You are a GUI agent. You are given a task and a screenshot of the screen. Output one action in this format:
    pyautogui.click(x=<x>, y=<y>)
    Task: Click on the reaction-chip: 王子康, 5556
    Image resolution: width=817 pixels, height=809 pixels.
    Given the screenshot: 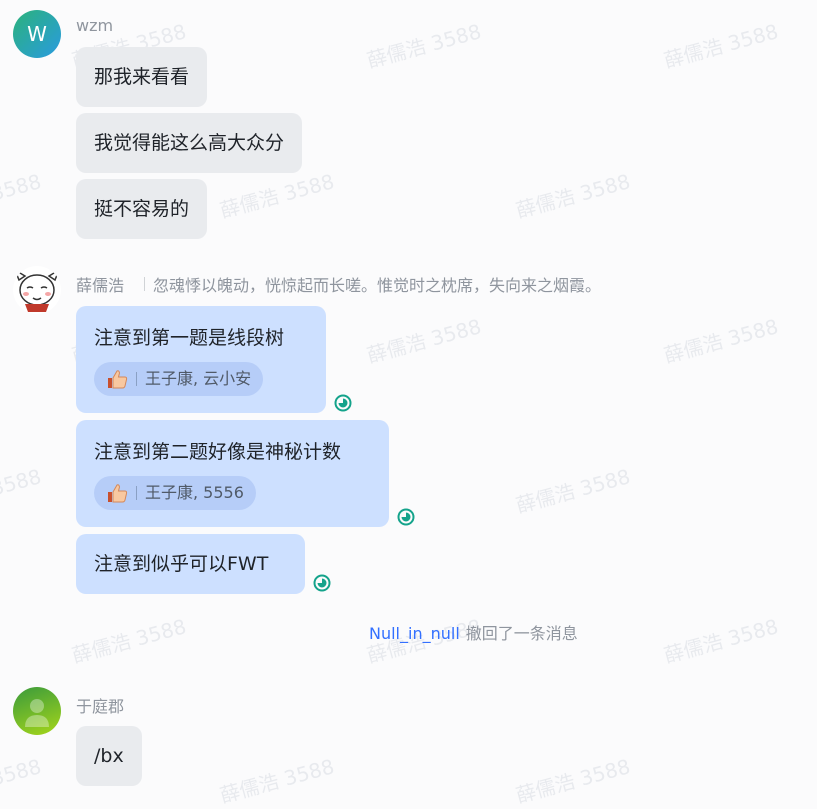 What is the action you would take?
    pyautogui.click(x=175, y=492)
    